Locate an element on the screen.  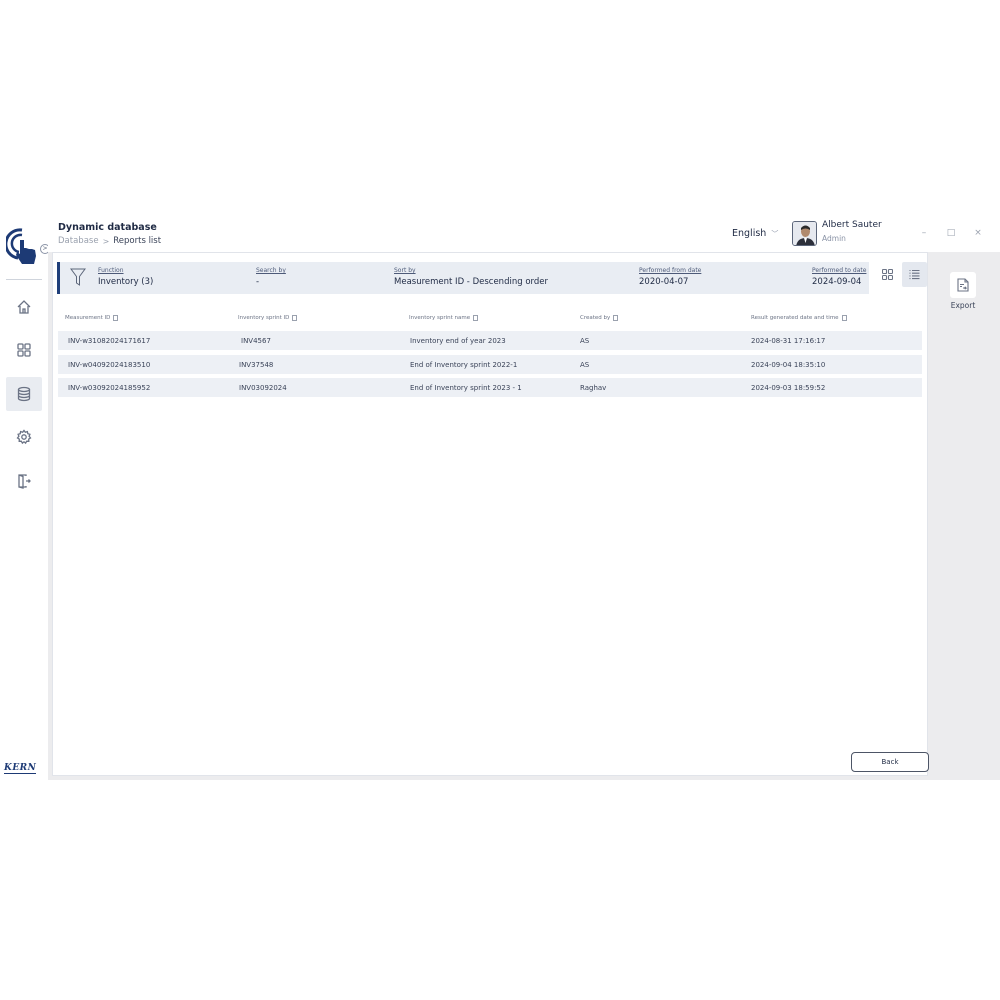
back-button: Back is located at coordinates (890, 762).